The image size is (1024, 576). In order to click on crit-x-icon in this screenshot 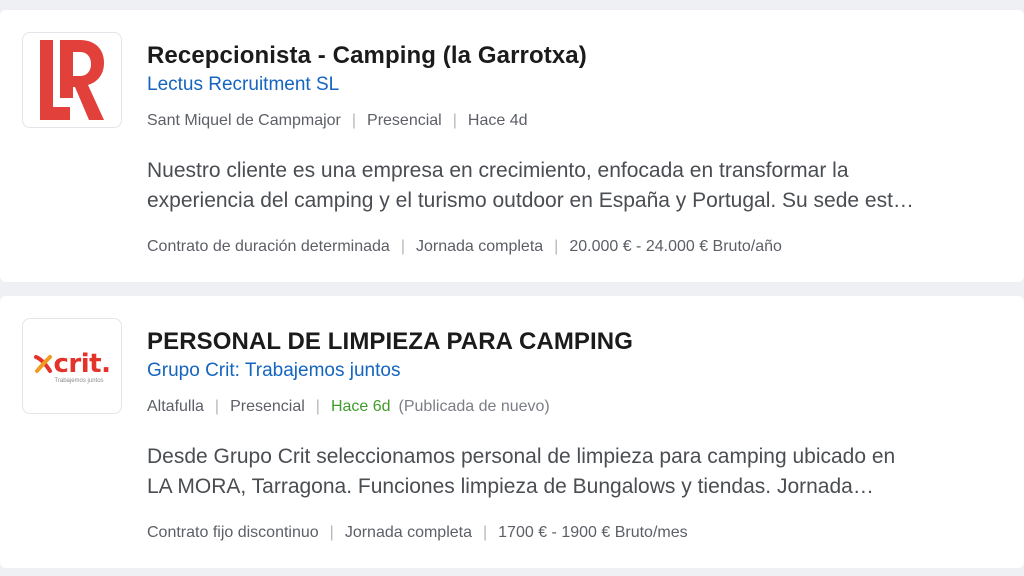, I will do `click(42, 363)`.